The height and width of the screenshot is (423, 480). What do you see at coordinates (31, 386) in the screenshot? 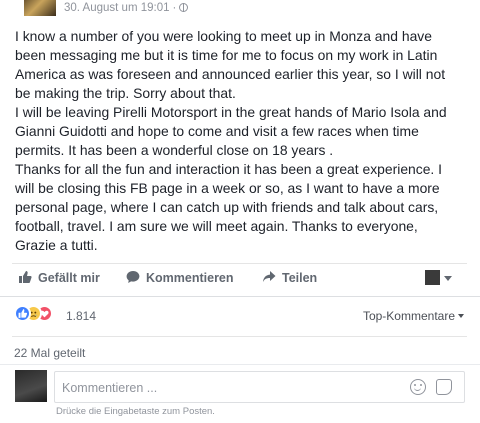
I see `user-avatar` at bounding box center [31, 386].